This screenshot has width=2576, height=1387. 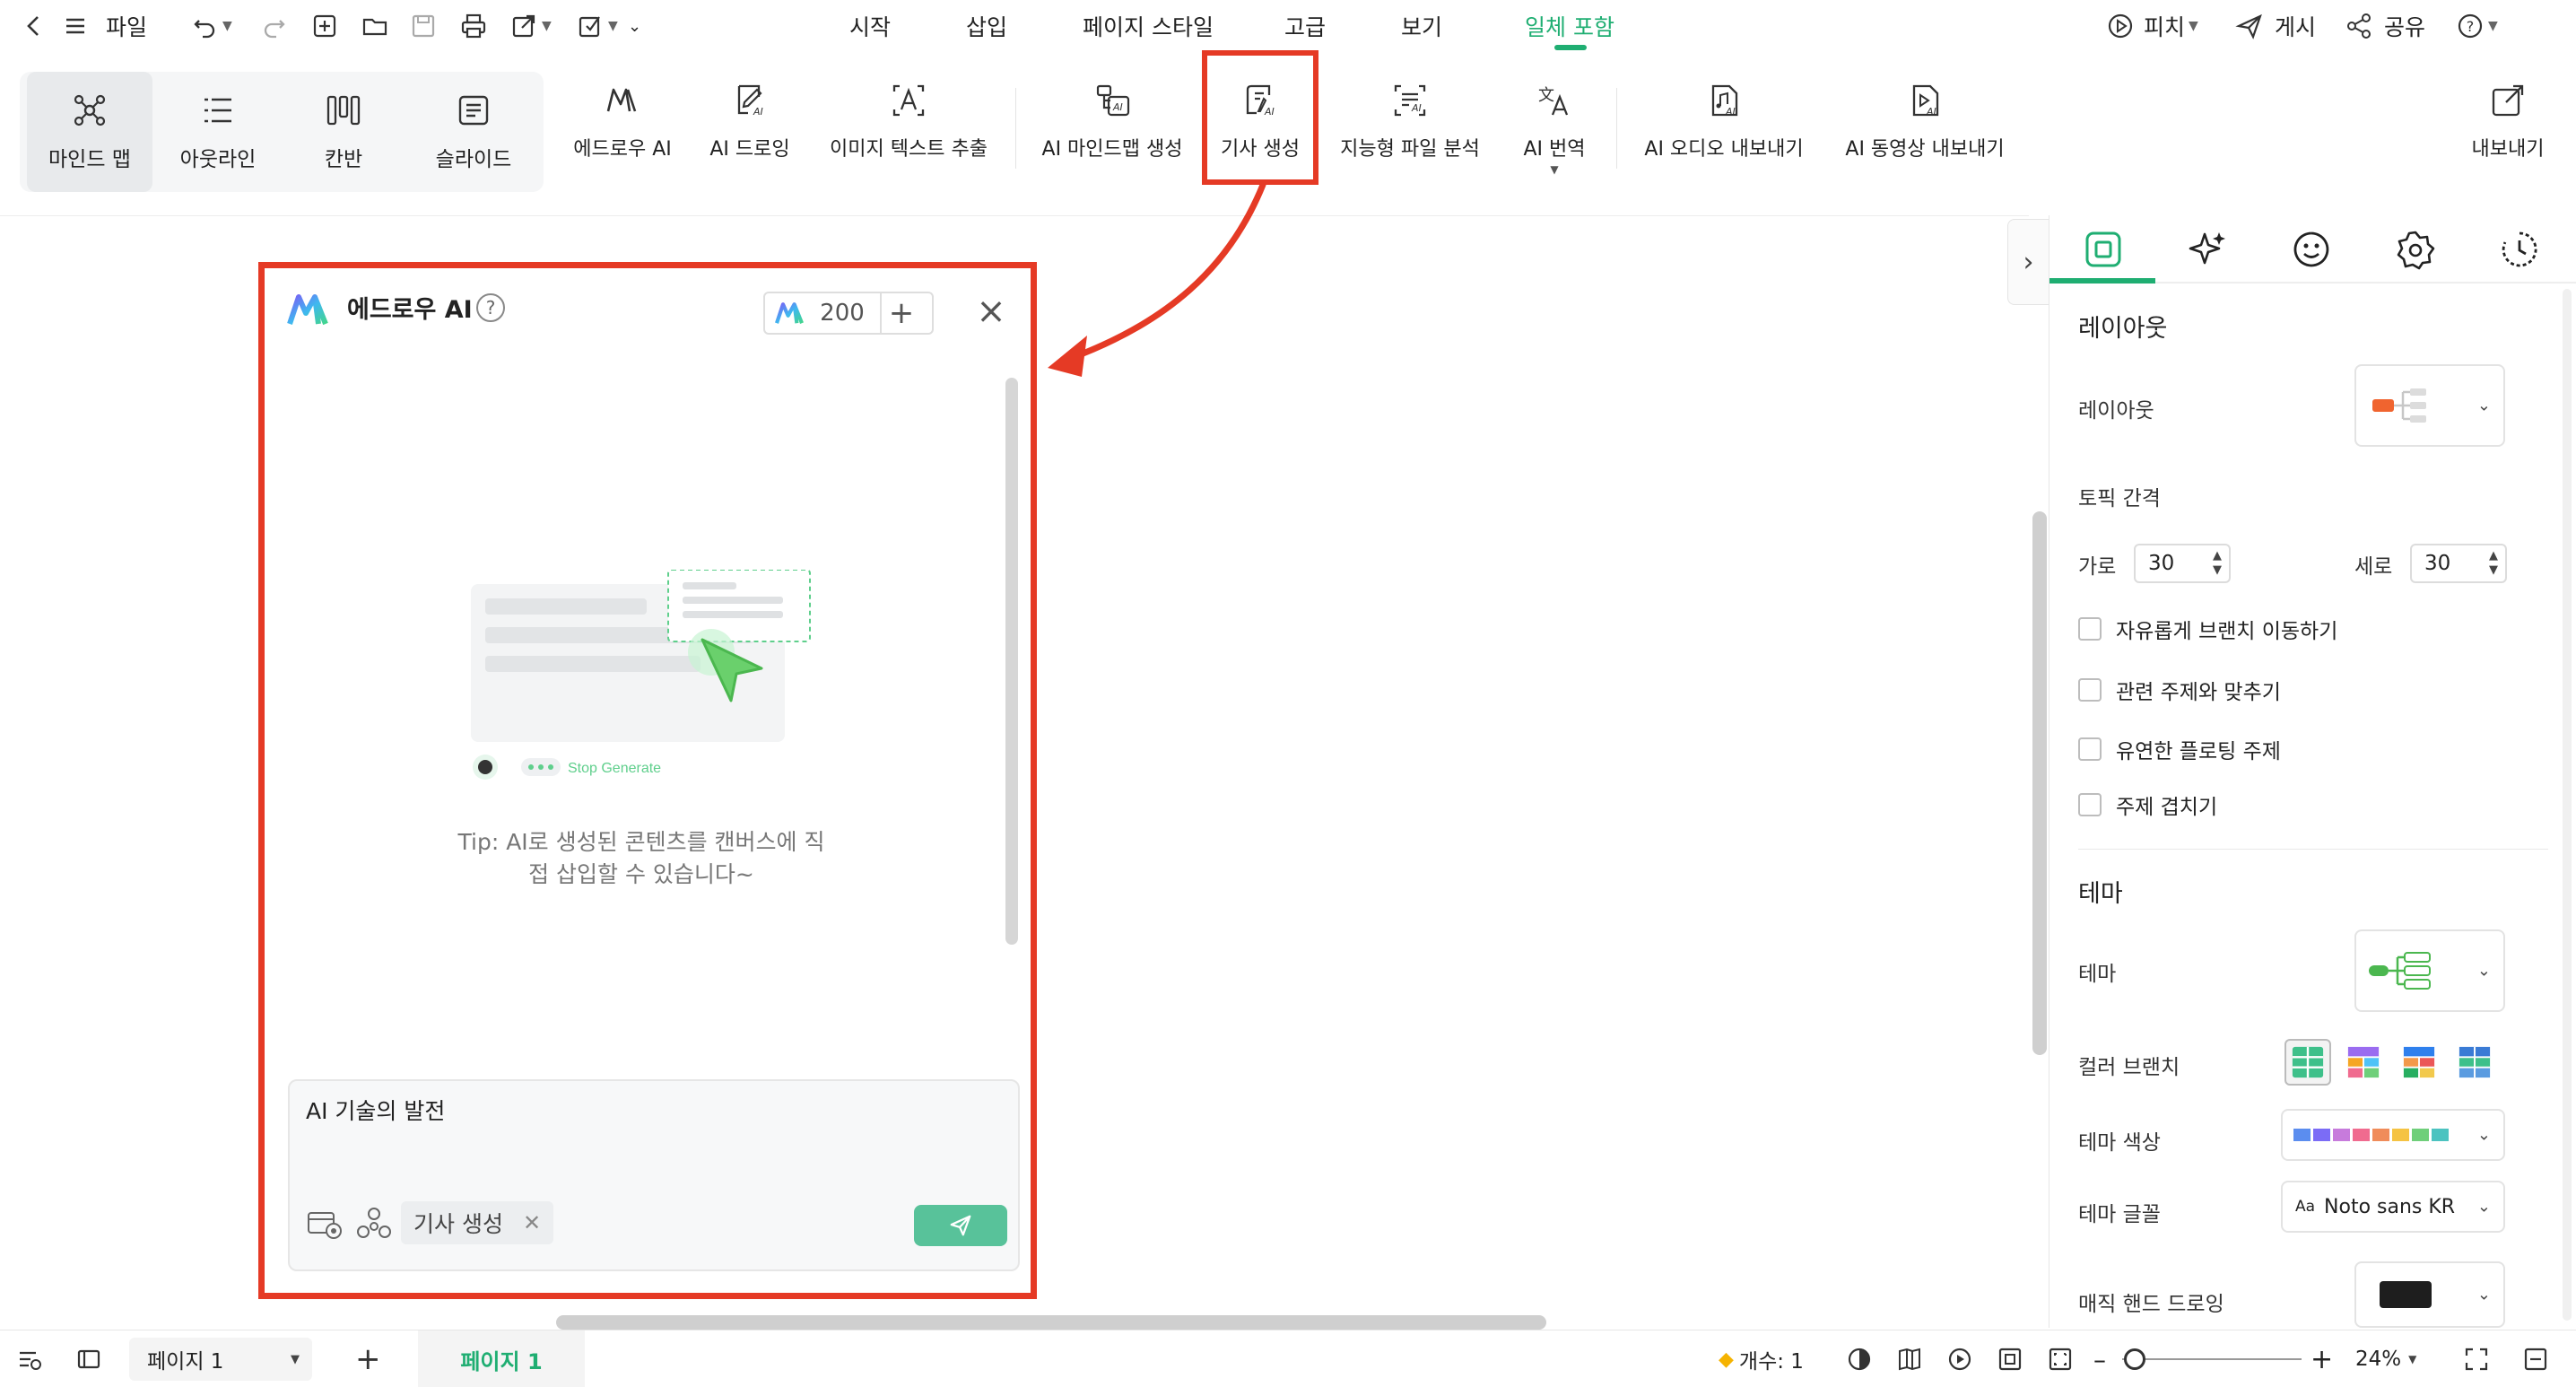 I want to click on layout-dropdown: ⌄, so click(x=2429, y=405).